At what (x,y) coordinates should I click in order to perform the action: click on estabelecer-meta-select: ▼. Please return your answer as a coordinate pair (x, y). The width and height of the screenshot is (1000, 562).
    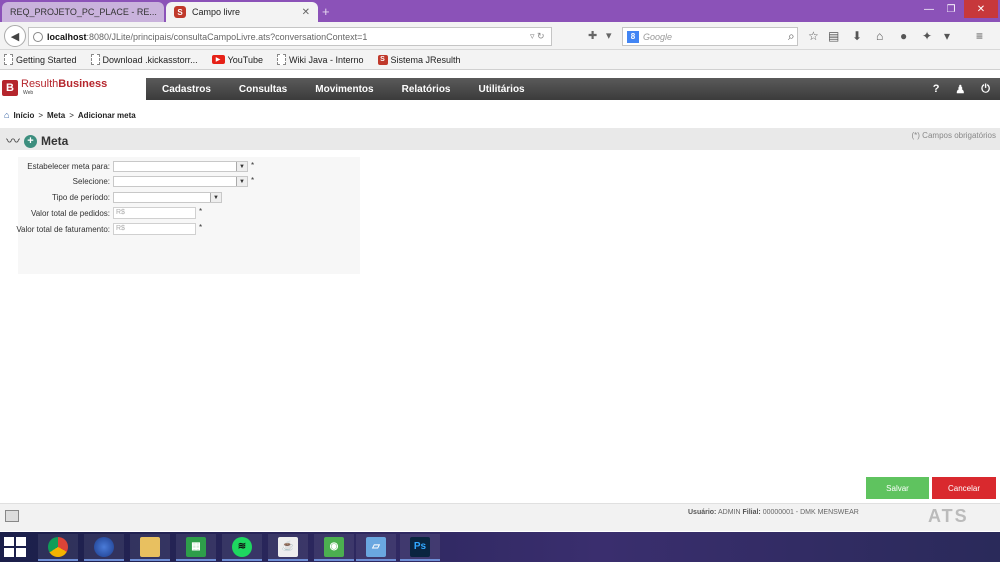
    Looking at the image, I should click on (180, 166).